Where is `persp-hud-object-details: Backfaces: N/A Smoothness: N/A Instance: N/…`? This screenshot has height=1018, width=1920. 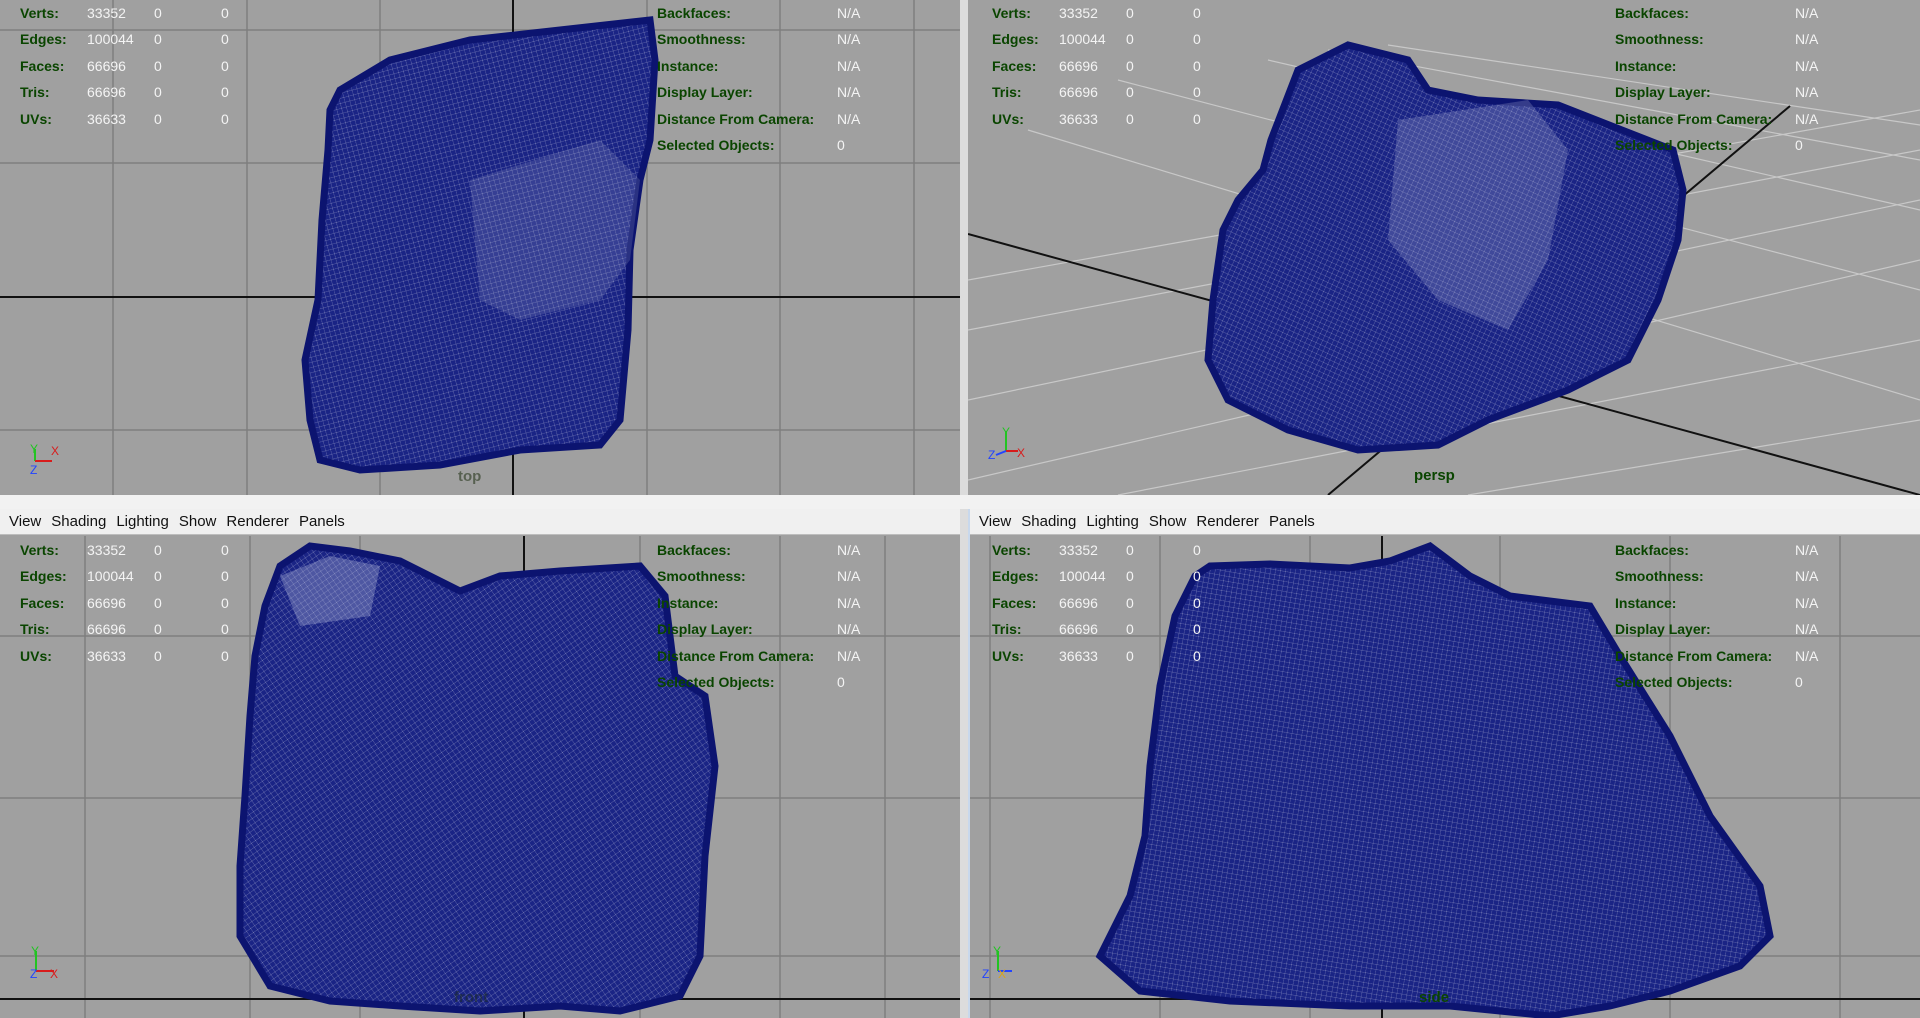 persp-hud-object-details: Backfaces: N/A Smoothness: N/A Instance: N/… is located at coordinates (1716, 79).